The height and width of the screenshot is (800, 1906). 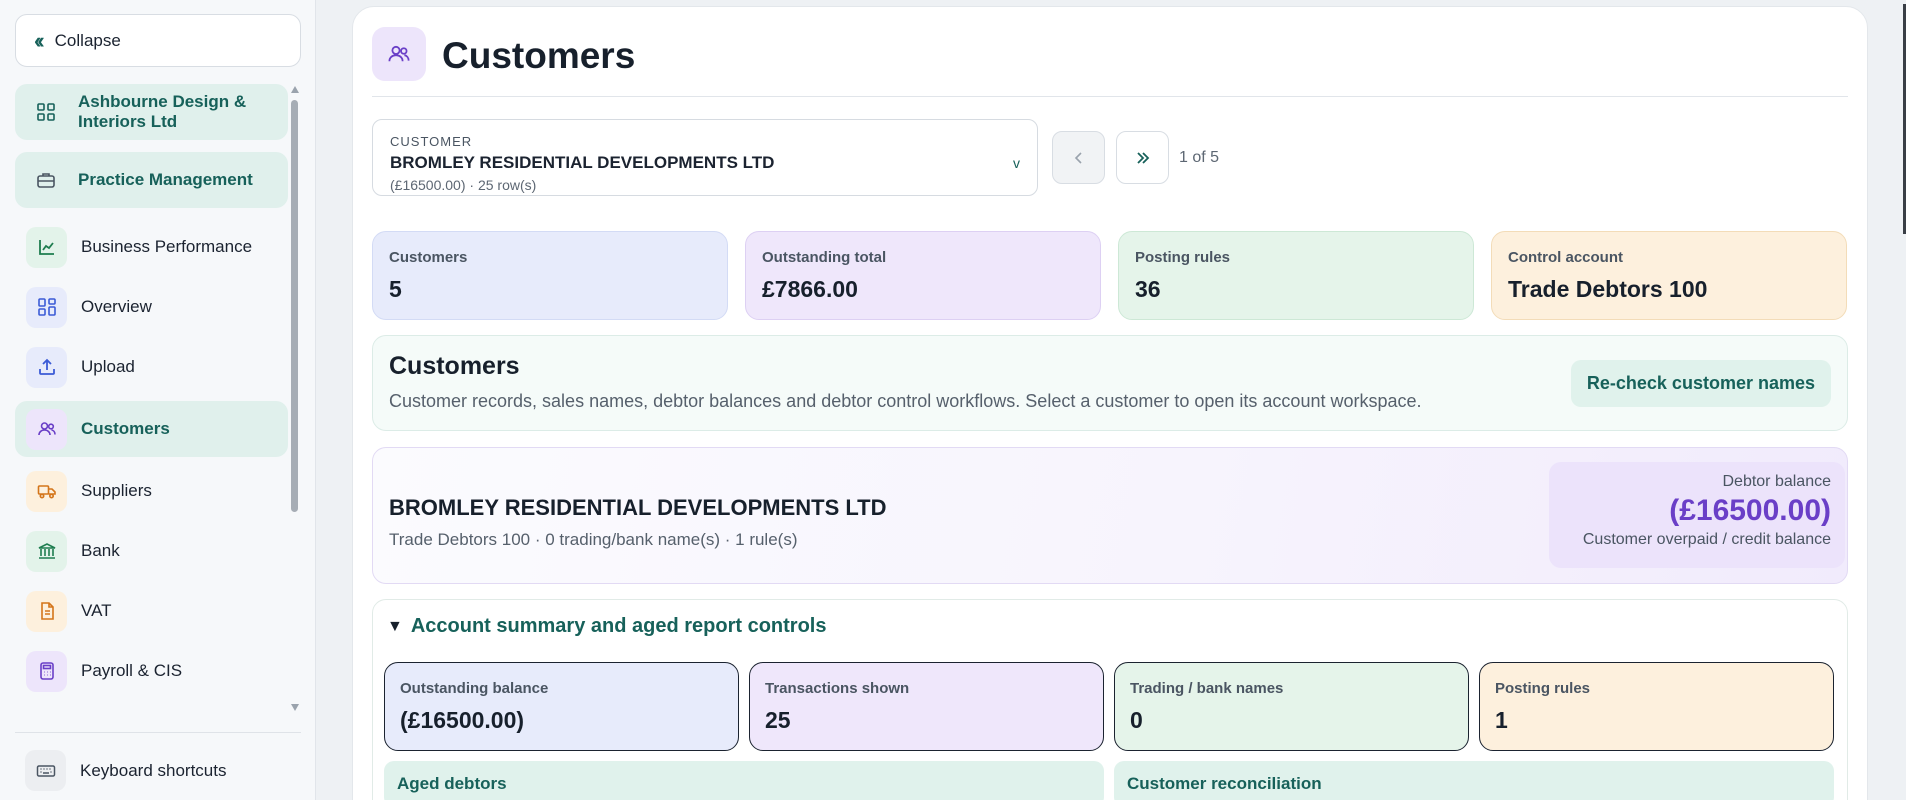 I want to click on account-name: BROMLEY RESIDENTIAL DEVELOPMENTS LTD, so click(x=638, y=507).